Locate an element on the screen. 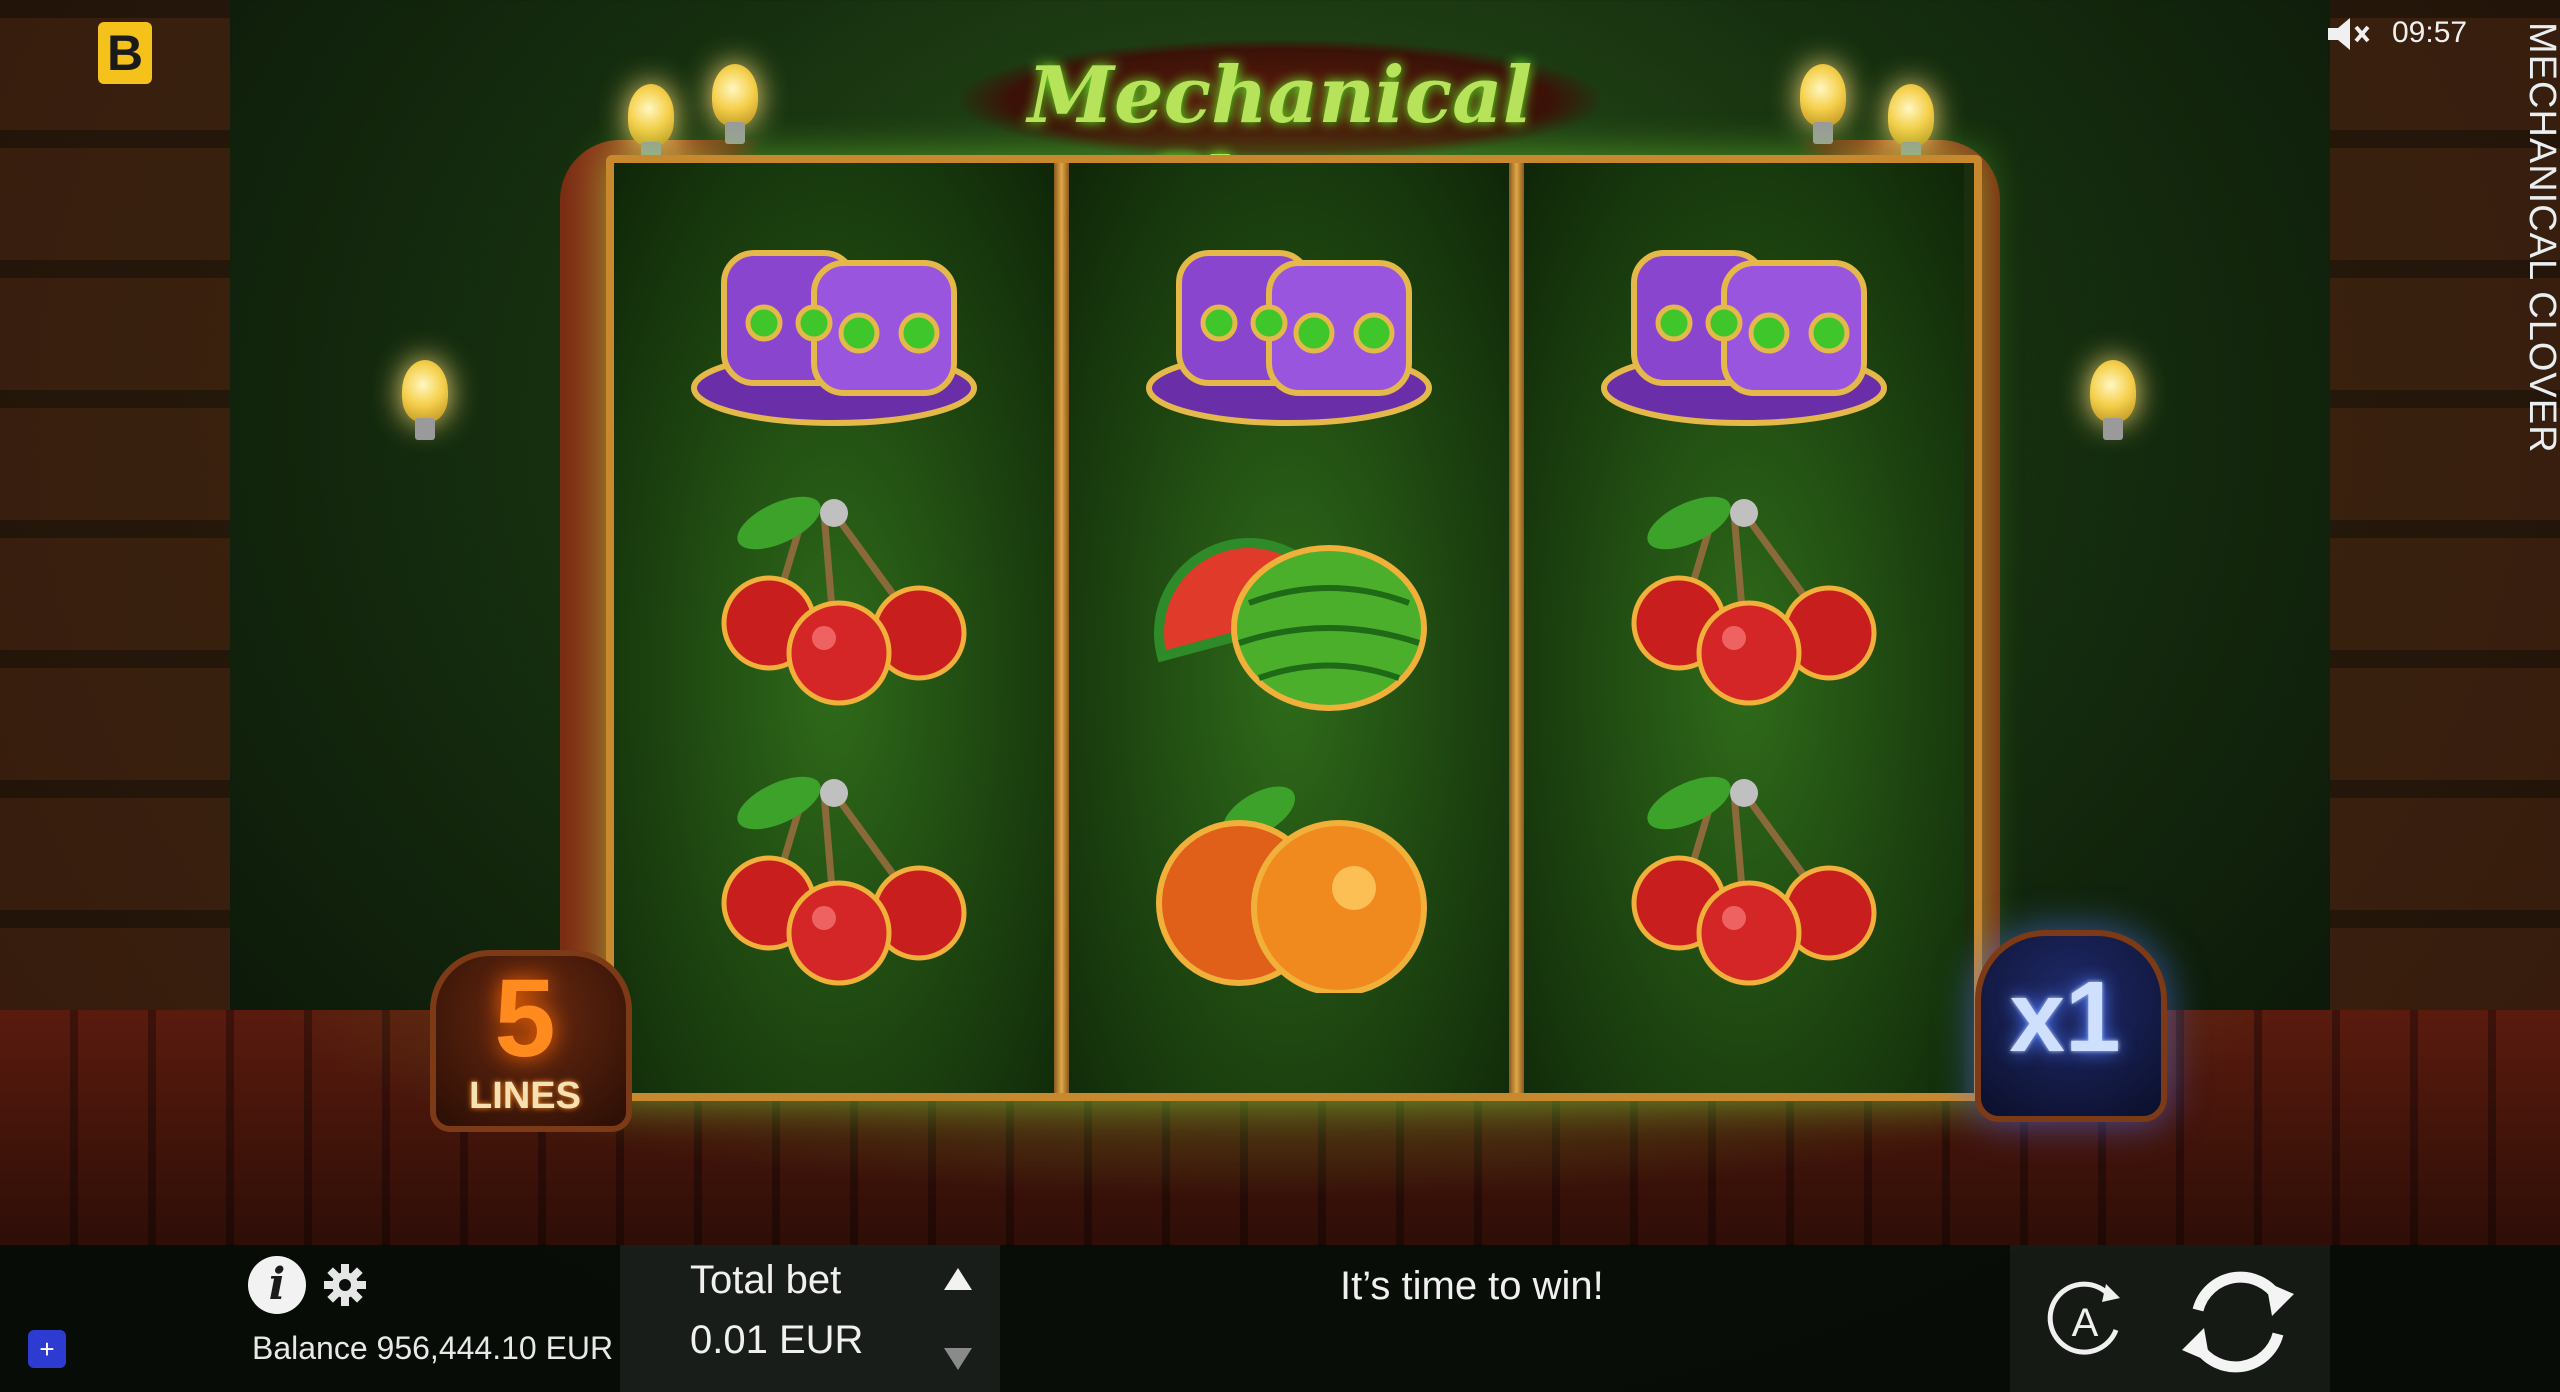  clock: 09:57 is located at coordinates (2430, 32).